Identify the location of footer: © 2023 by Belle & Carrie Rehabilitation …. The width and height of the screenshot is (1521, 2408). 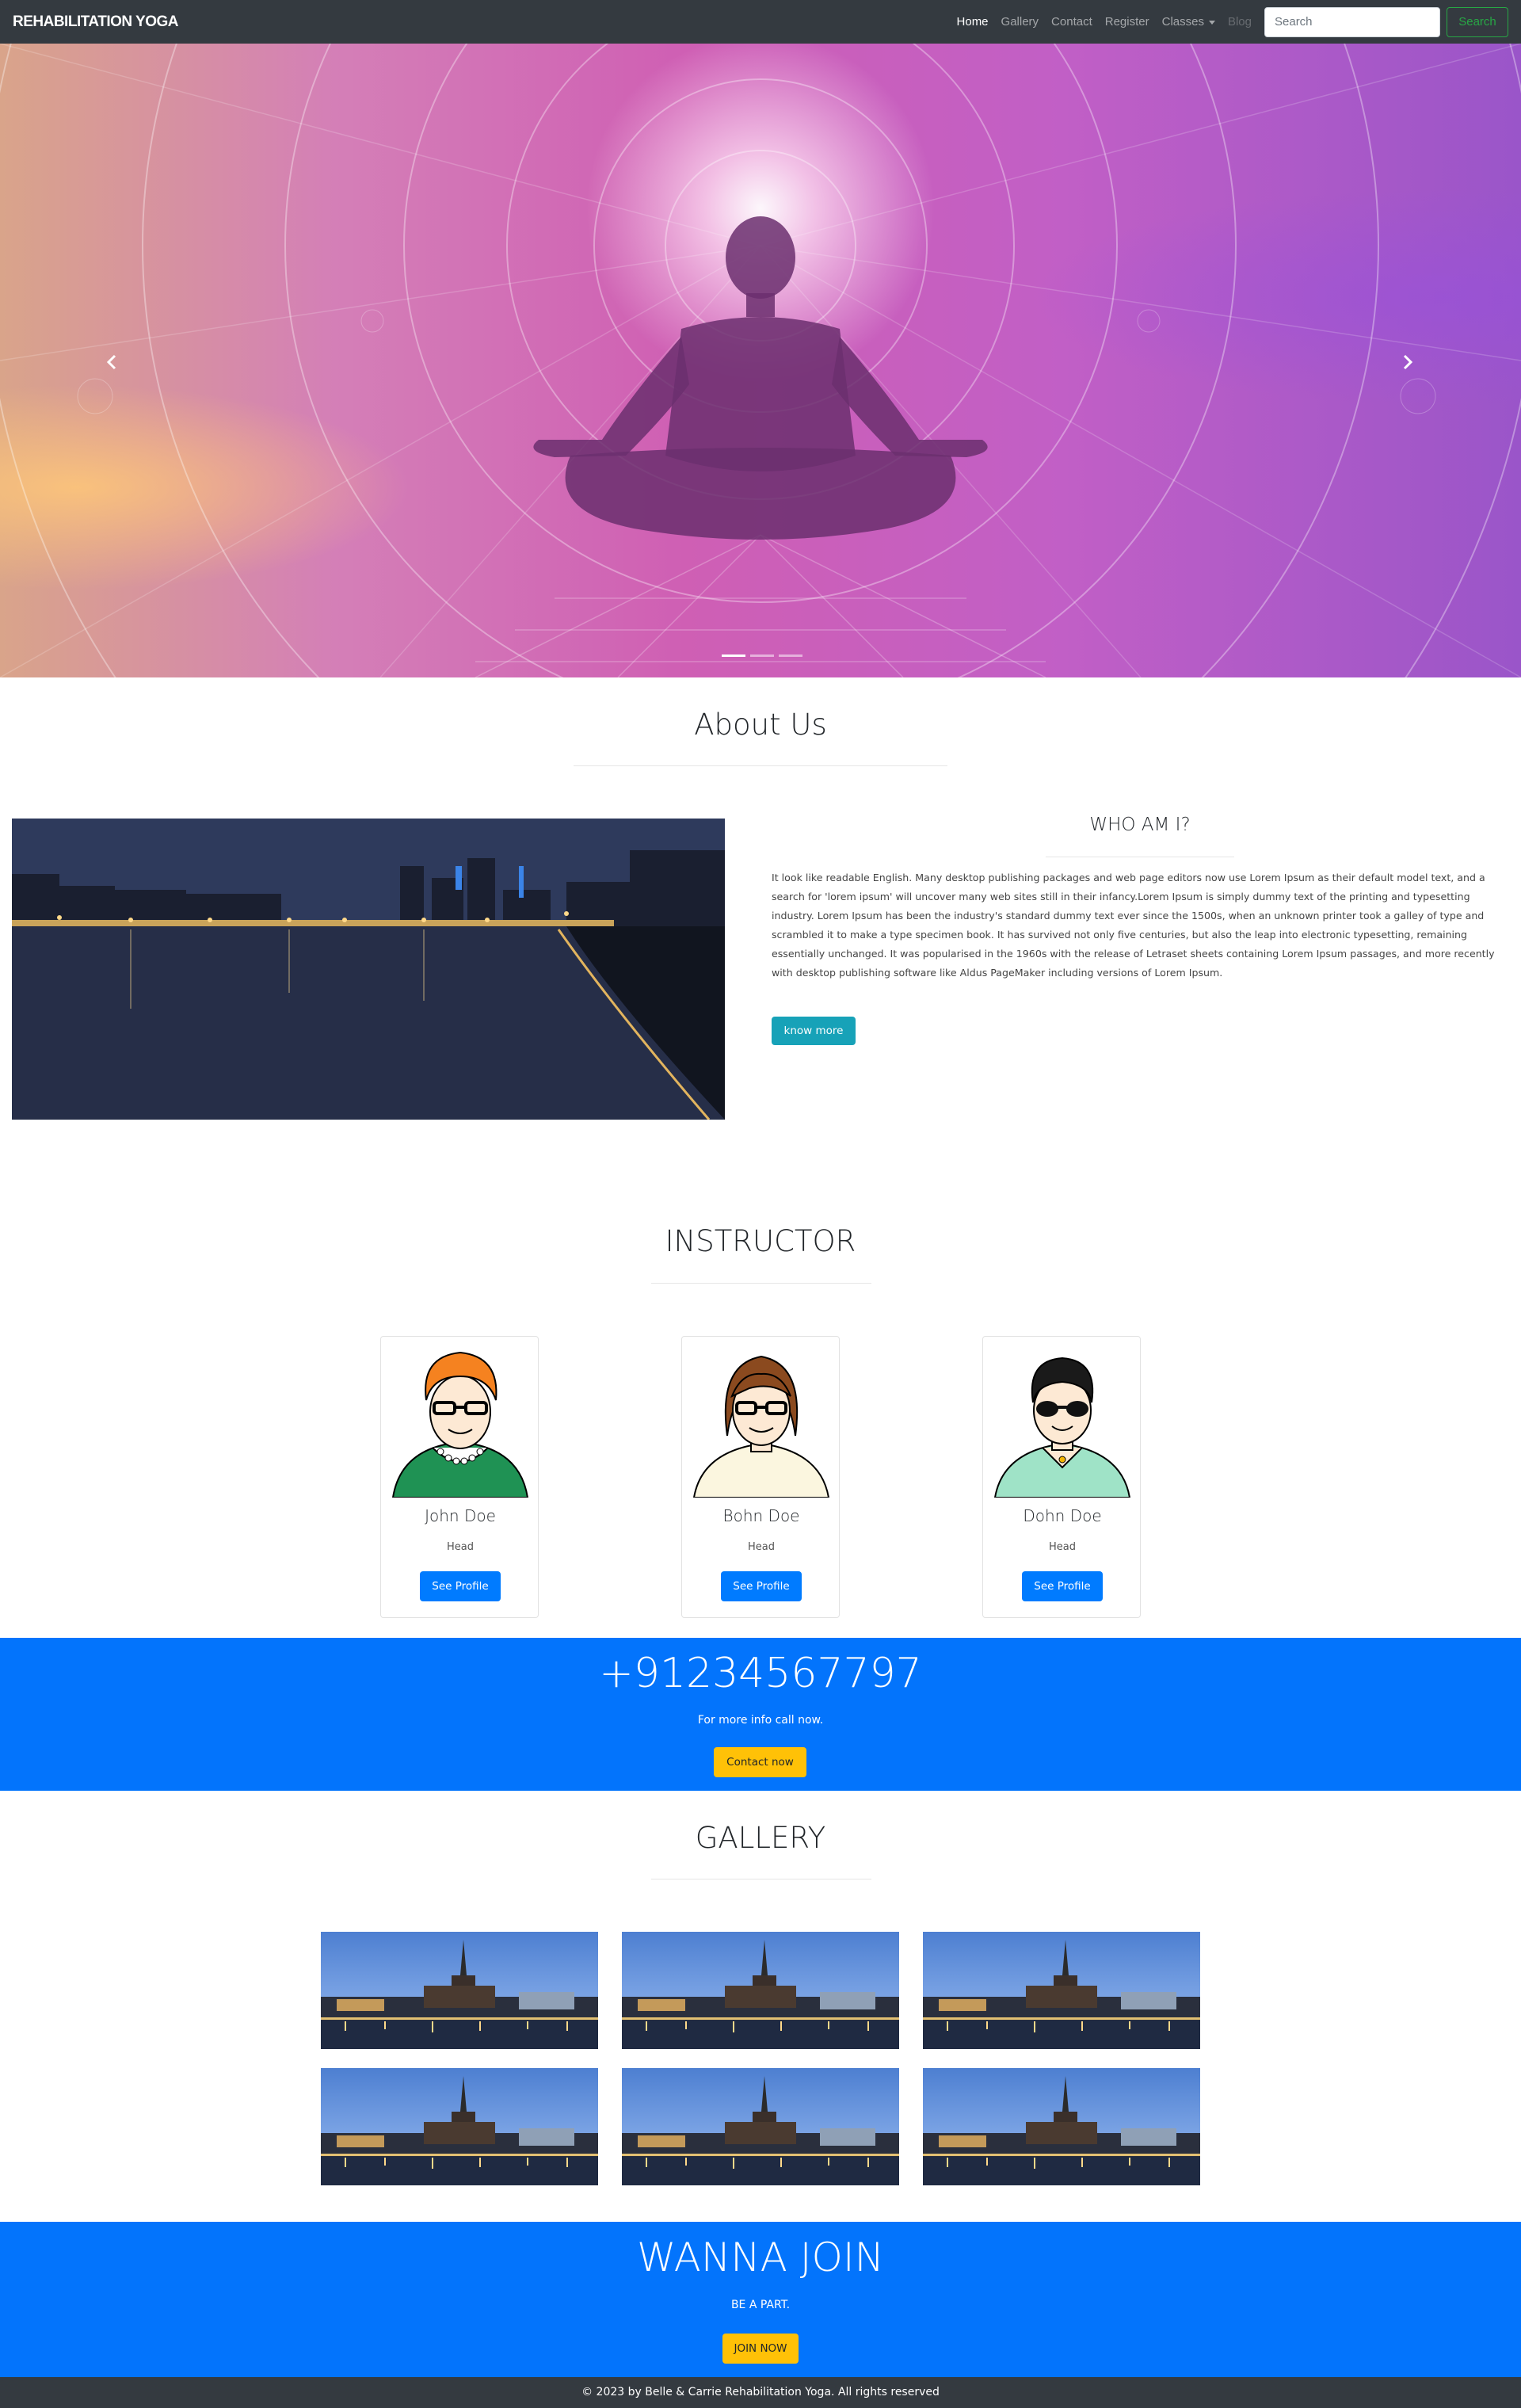
(760, 2392).